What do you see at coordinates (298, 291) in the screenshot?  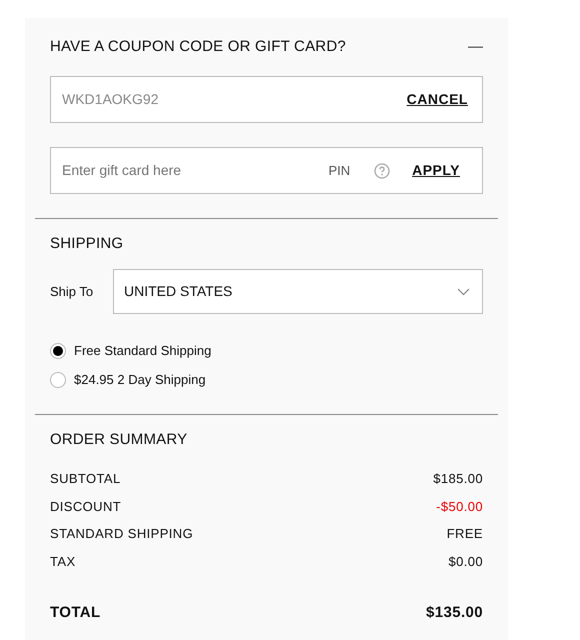 I see `country-select: UNITED STATES` at bounding box center [298, 291].